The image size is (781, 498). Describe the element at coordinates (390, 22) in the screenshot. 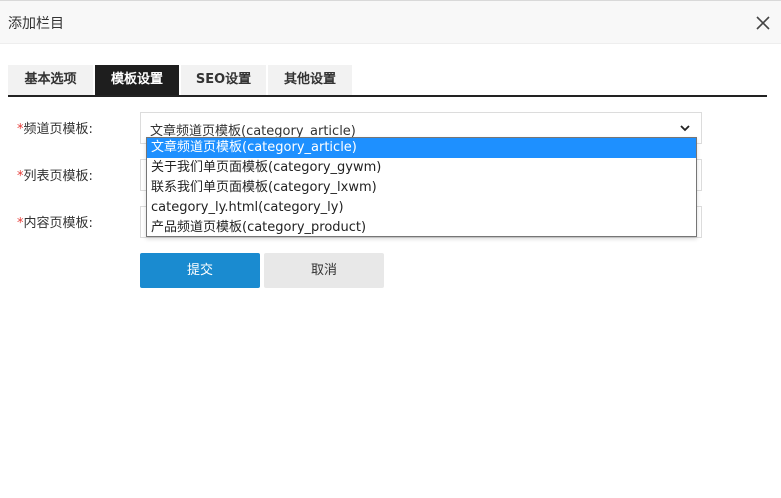

I see `dialog-titlebar: 添加栏目` at that location.